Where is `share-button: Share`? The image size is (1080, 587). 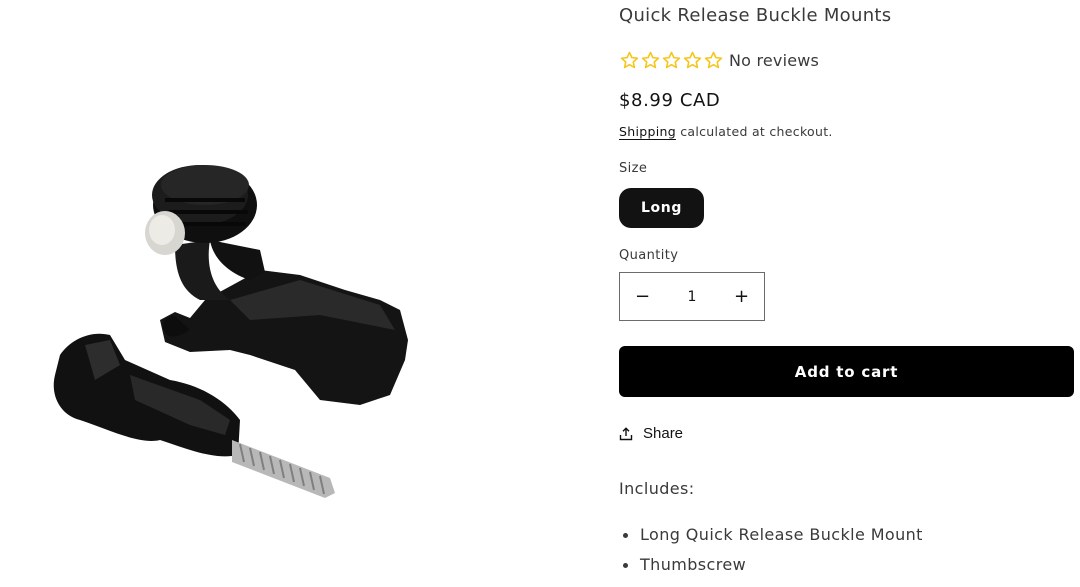
share-button: Share is located at coordinates (651, 433).